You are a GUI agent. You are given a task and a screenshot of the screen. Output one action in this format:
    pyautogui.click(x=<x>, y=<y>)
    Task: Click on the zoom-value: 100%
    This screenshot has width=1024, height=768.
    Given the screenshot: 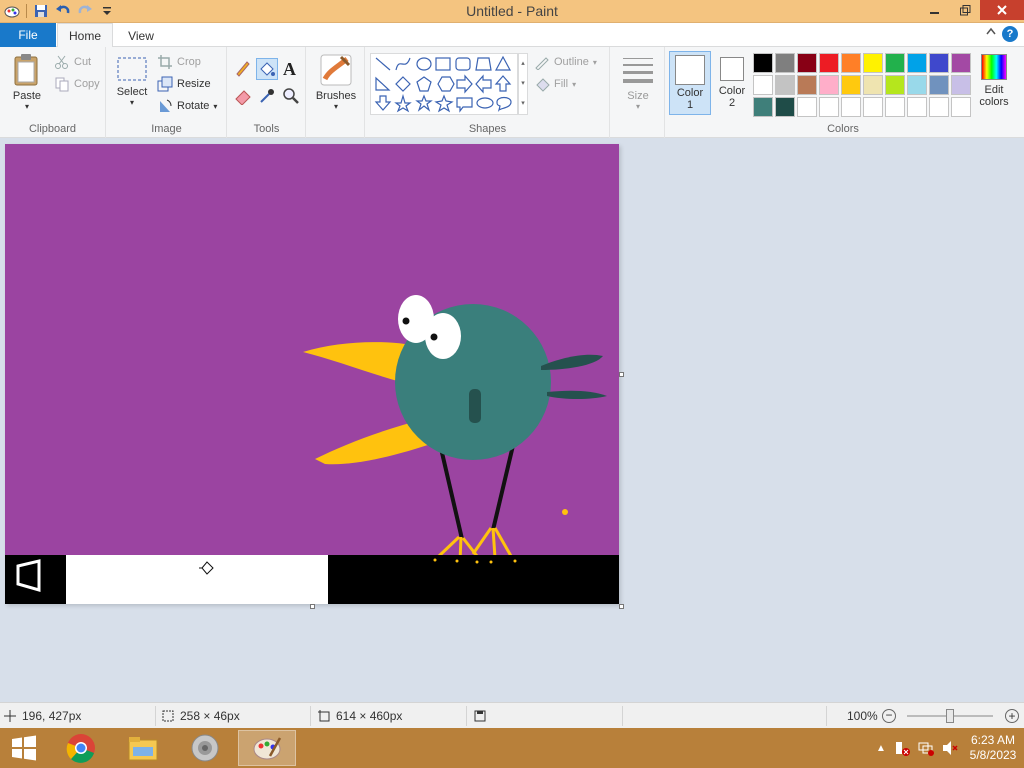 What is the action you would take?
    pyautogui.click(x=862, y=716)
    